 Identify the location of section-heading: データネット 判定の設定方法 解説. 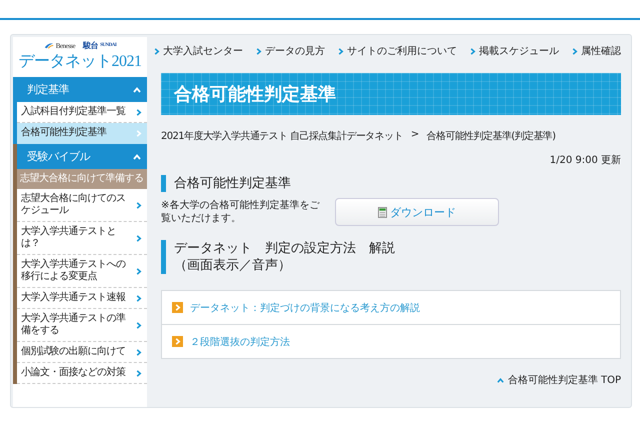
(284, 248).